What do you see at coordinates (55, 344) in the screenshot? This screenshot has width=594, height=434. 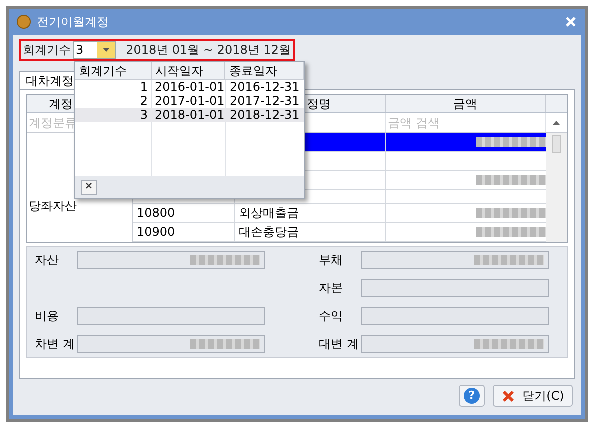 I see `summary-label: 차변 계` at bounding box center [55, 344].